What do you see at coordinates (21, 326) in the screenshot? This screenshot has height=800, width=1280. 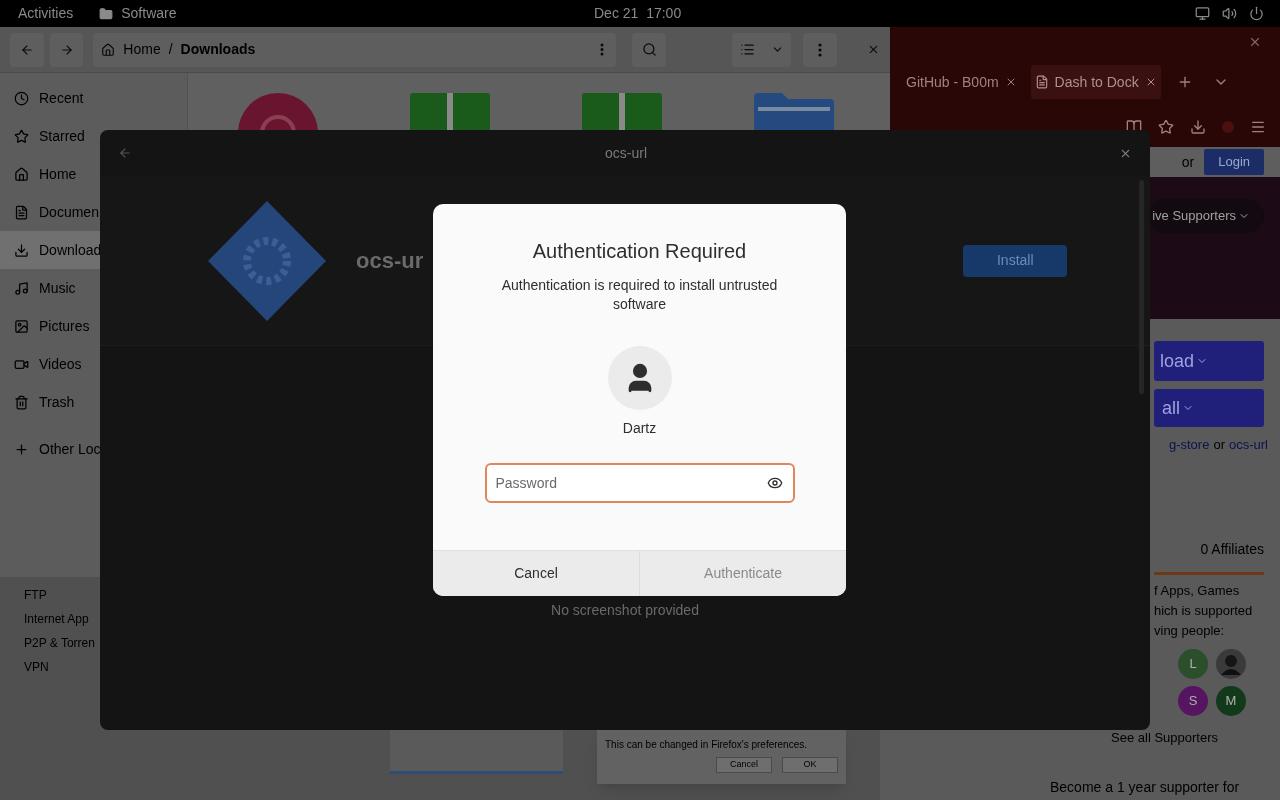 I see `image-icon` at bounding box center [21, 326].